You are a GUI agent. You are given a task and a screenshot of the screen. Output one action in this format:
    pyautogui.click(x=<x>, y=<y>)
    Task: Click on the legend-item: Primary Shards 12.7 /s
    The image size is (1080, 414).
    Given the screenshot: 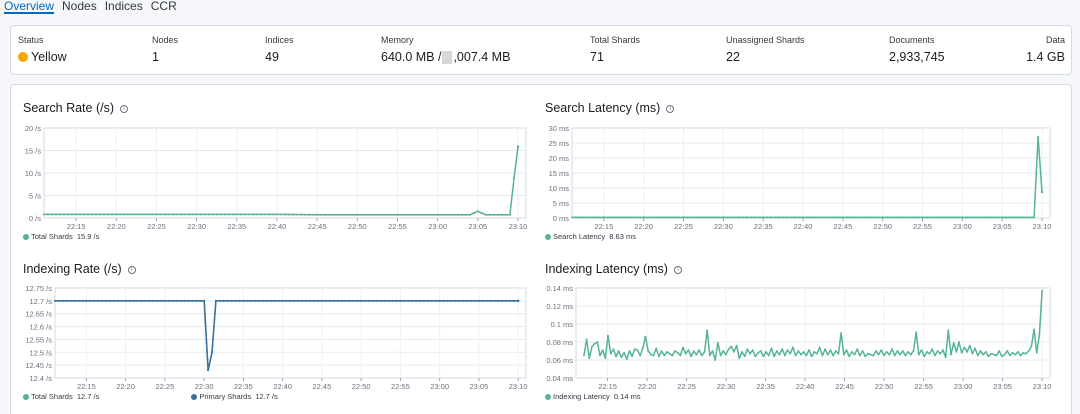 What is the action you would take?
    pyautogui.click(x=234, y=396)
    